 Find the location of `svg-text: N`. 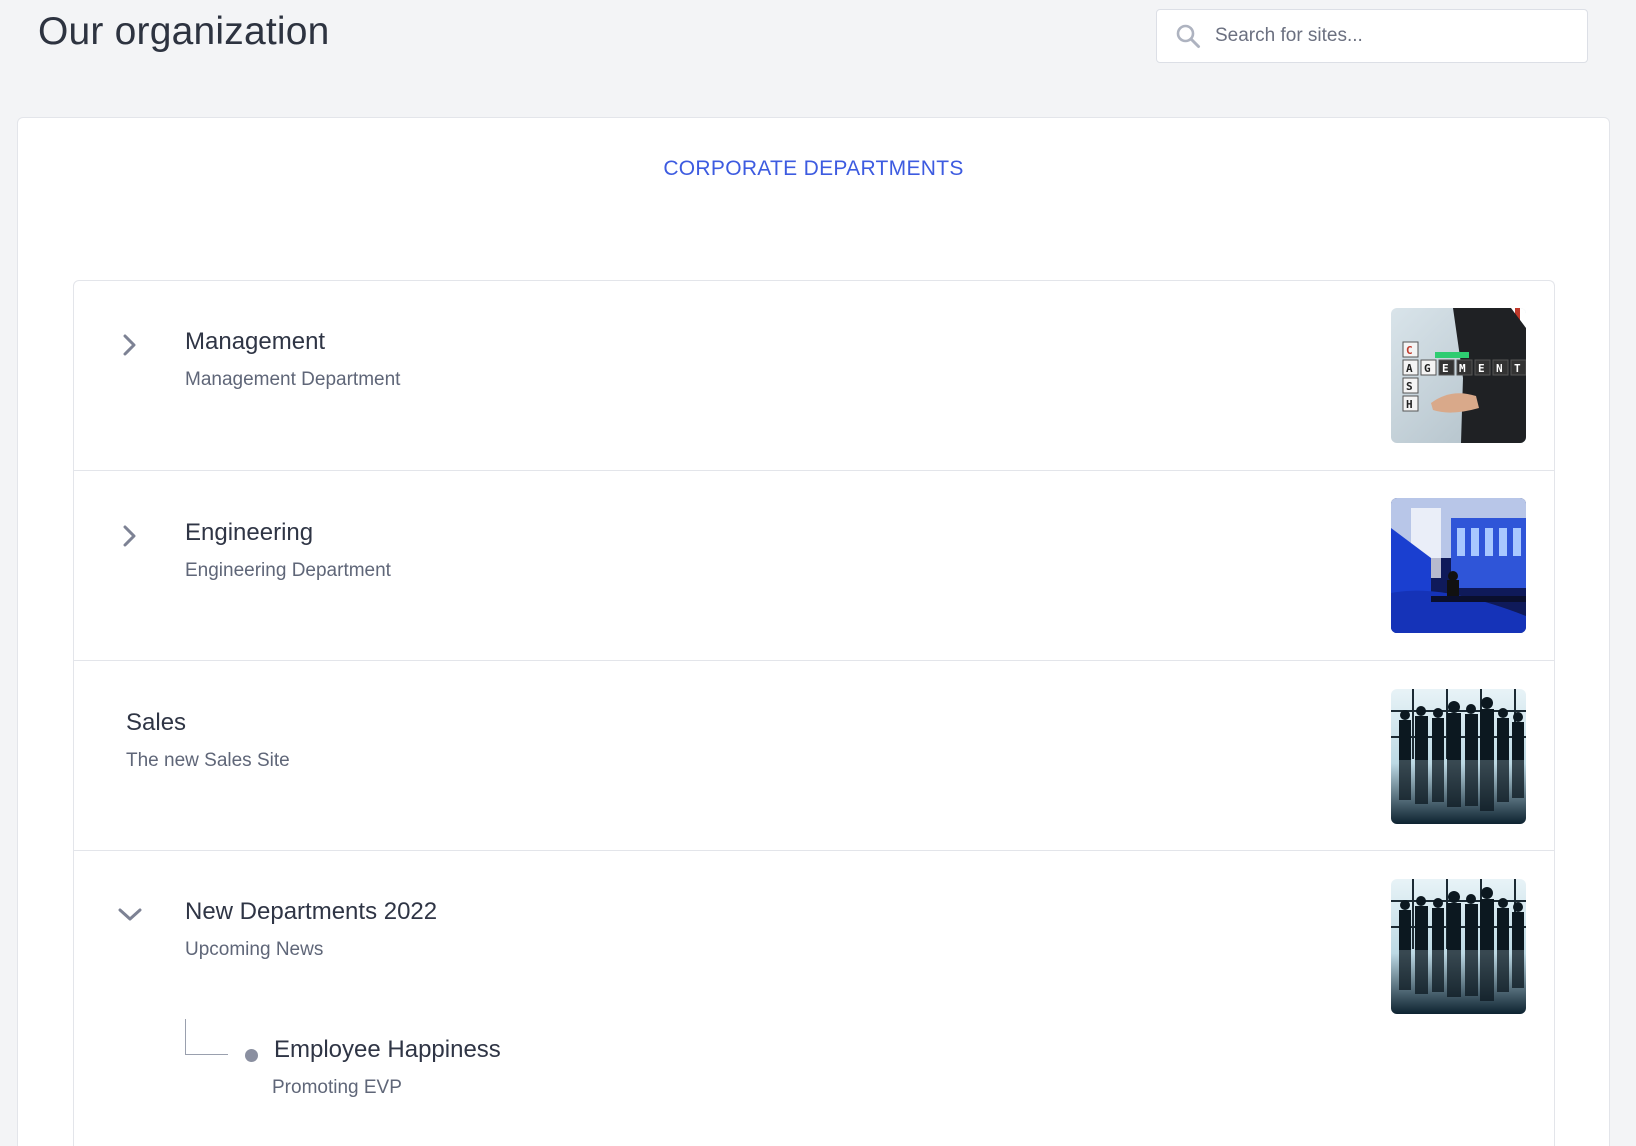

svg-text: N is located at coordinates (1499, 368).